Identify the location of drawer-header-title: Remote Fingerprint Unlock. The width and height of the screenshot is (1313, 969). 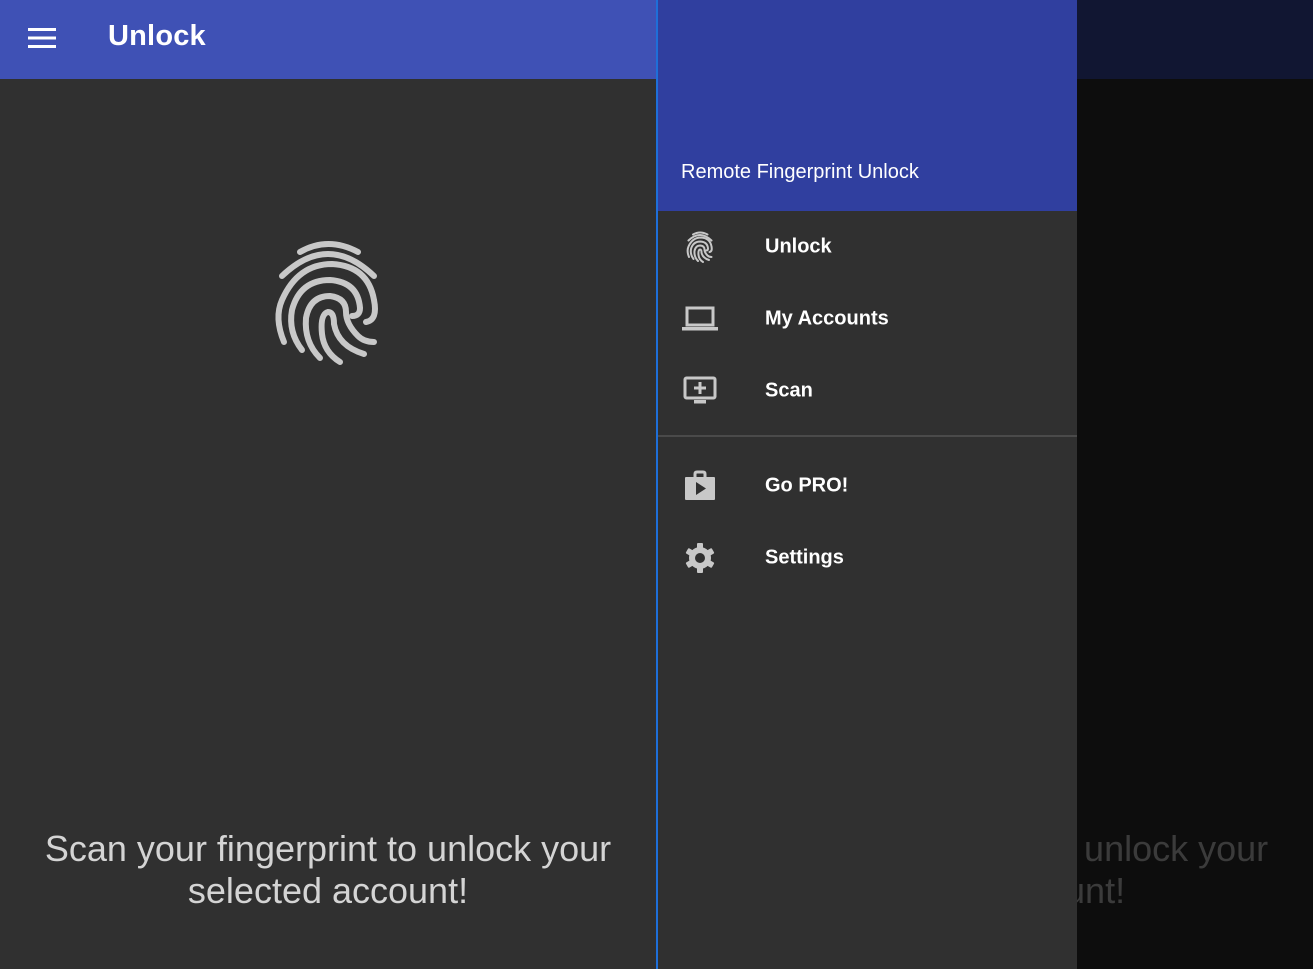
(800, 172).